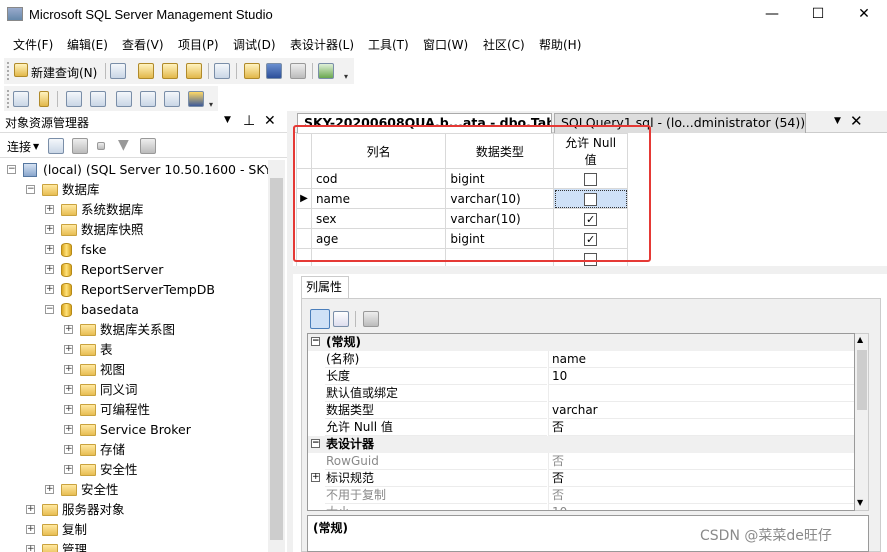 Image resolution: width=887 pixels, height=552 pixels. I want to click on property-row: 不用于复制否, so click(581, 495).